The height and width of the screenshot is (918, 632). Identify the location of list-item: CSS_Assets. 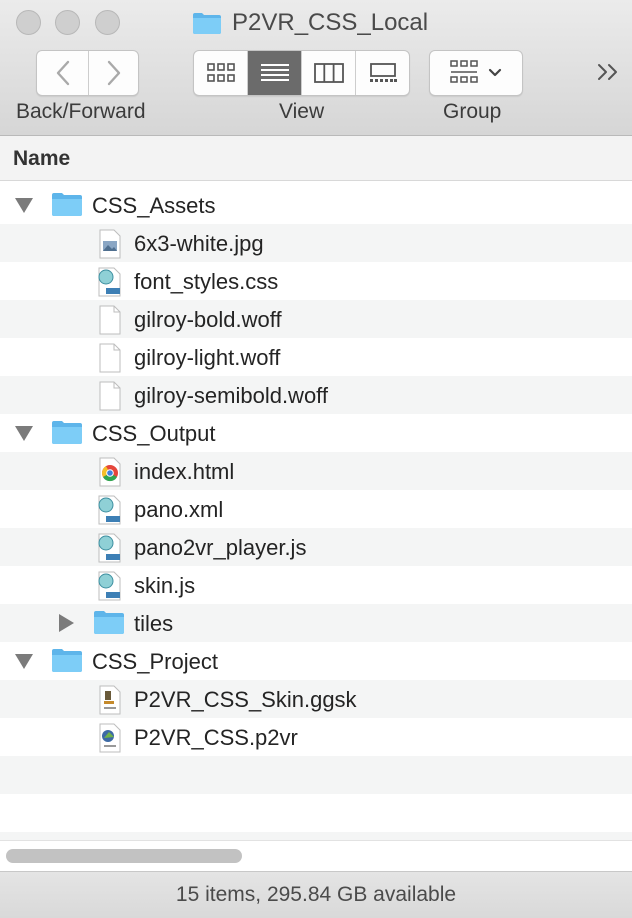
(316, 205).